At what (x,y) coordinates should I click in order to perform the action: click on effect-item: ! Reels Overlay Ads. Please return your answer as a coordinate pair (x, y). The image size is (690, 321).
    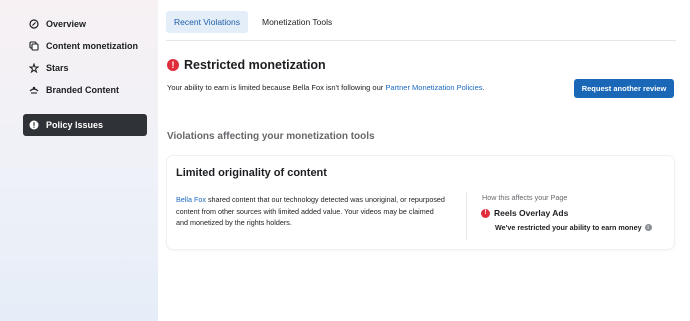
    Looking at the image, I should click on (524, 213).